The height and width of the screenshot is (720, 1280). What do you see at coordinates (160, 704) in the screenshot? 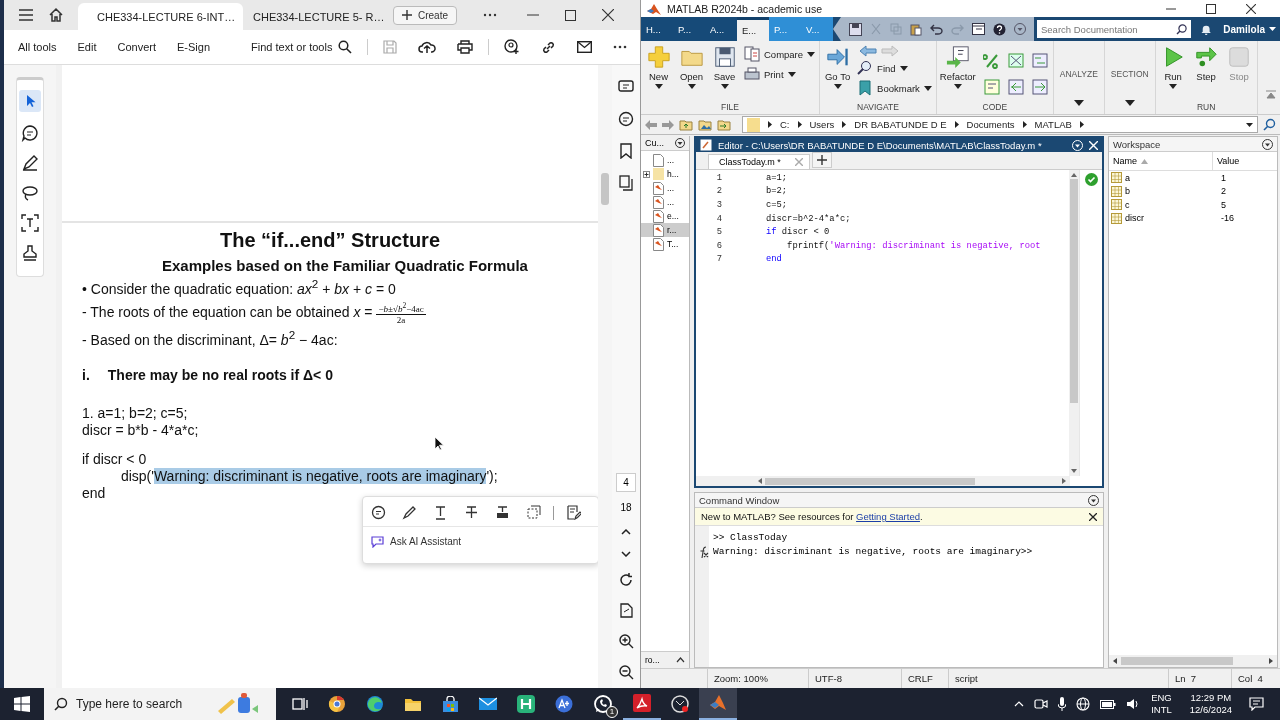
I see `taskbar-search-field: Type here to search` at bounding box center [160, 704].